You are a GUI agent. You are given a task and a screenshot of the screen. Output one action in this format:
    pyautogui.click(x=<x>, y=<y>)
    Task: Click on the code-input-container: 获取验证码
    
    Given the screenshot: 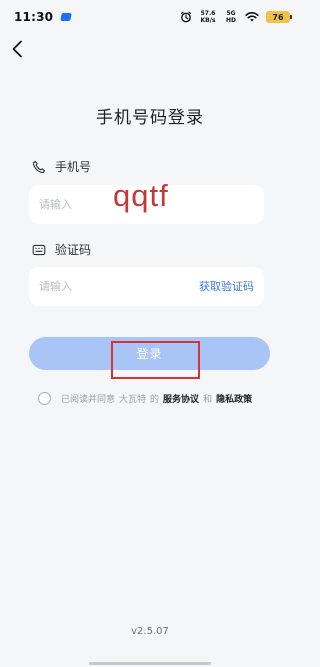 What is the action you would take?
    pyautogui.click(x=146, y=286)
    